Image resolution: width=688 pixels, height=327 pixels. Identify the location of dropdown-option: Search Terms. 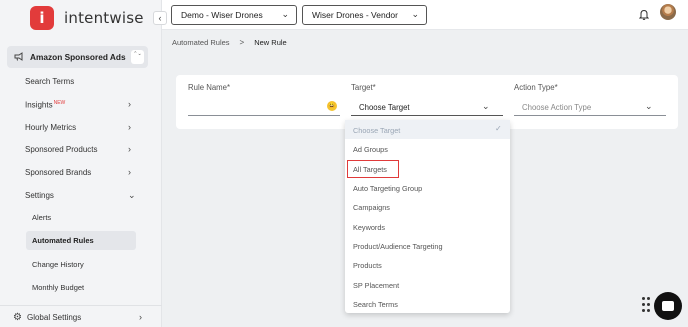
(375, 304).